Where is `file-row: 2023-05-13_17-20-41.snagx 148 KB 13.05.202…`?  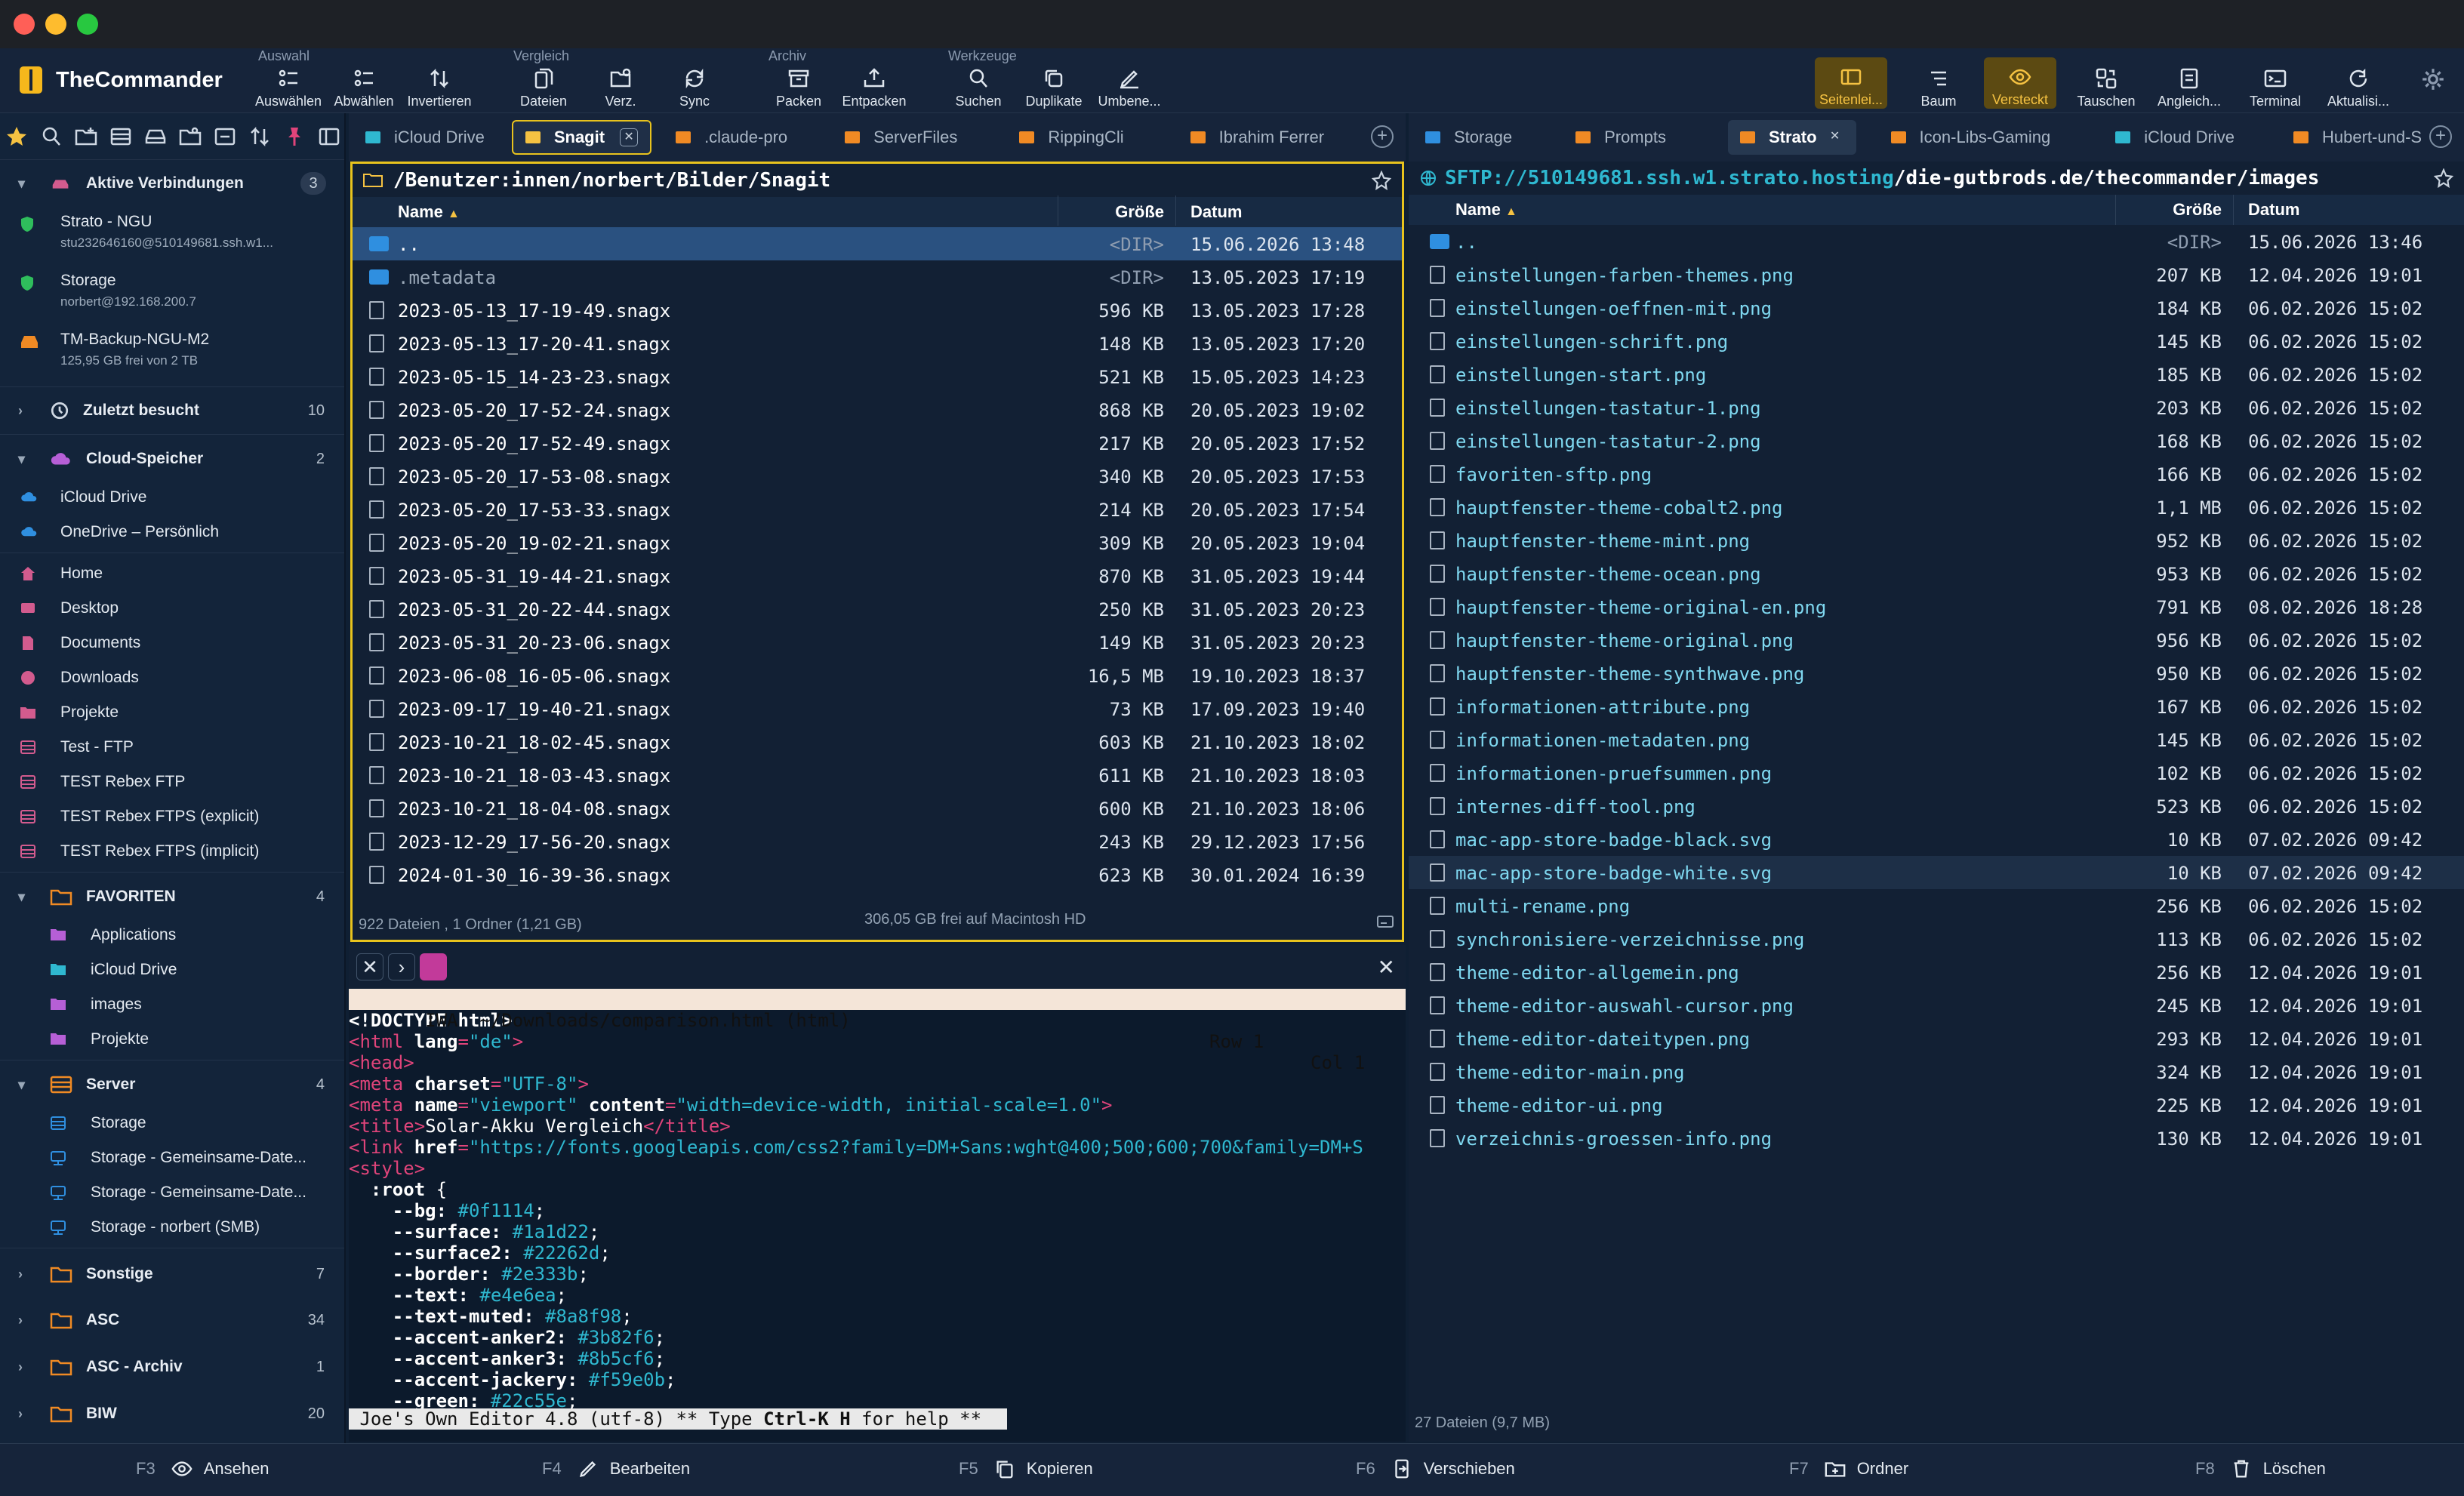 file-row: 2023-05-13_17-20-41.snagx 148 KB 13.05.202… is located at coordinates (877, 344).